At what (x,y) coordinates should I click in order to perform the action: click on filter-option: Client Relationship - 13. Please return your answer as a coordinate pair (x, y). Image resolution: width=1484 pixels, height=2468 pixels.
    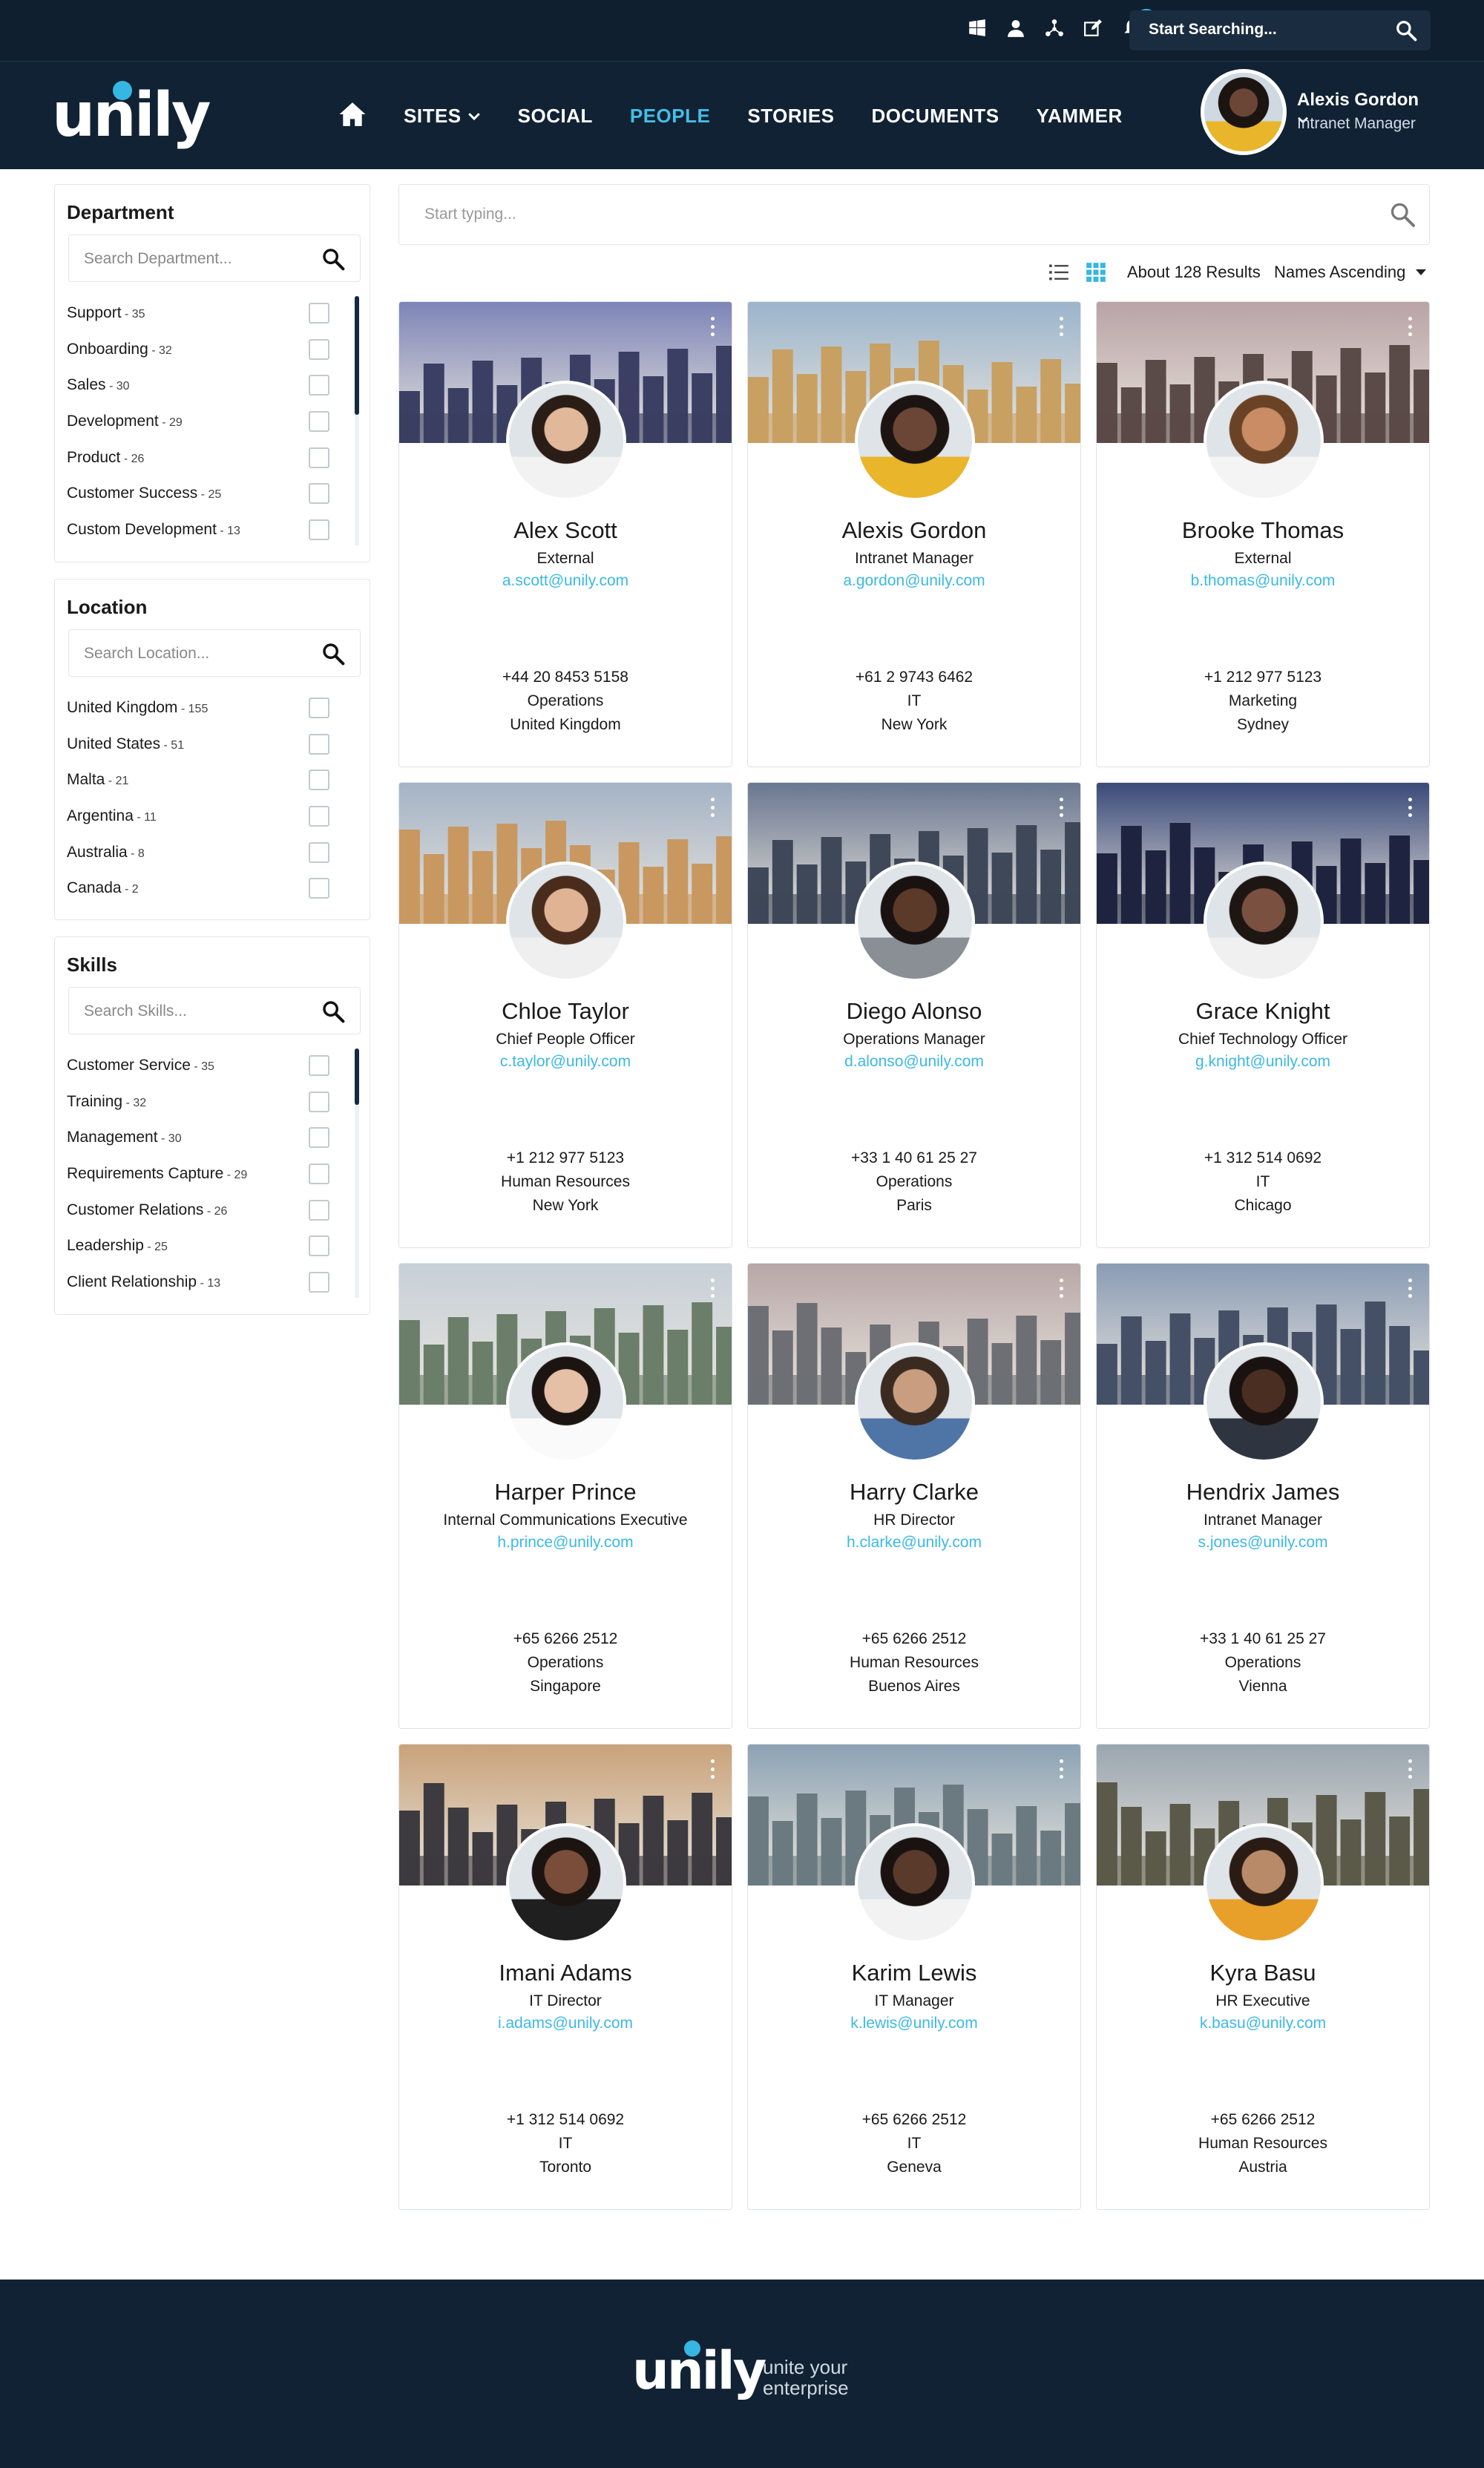
    Looking at the image, I should click on (212, 1282).